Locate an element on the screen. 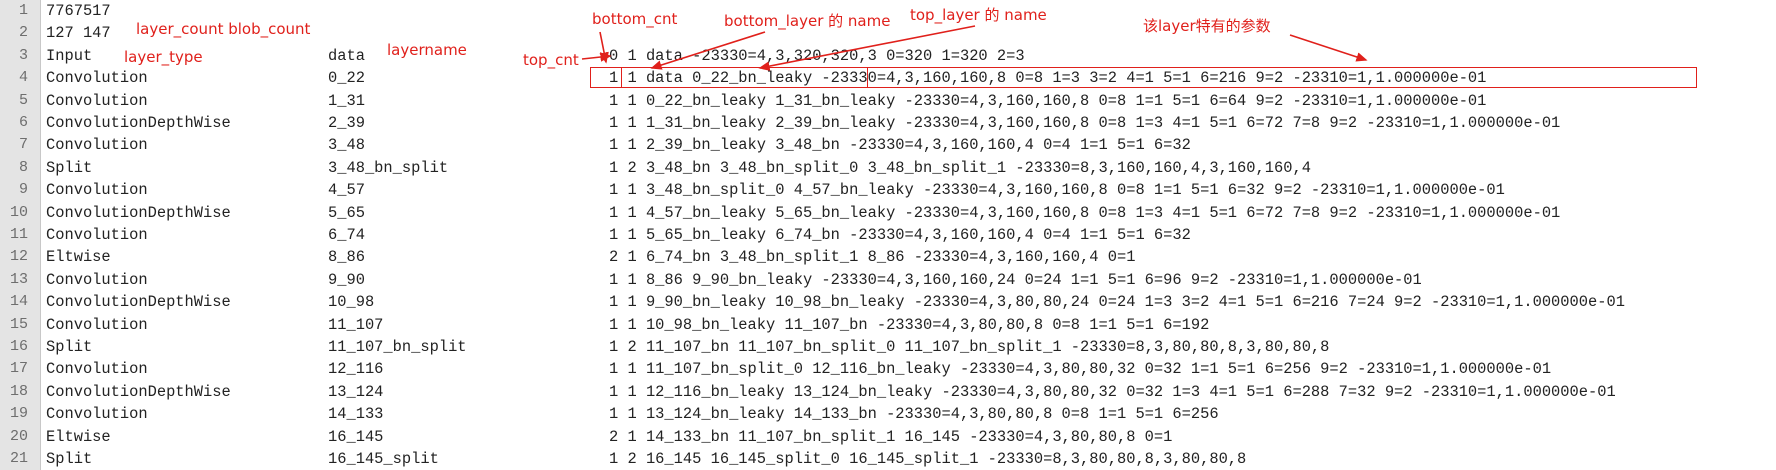  annotation-arrows is located at coordinates (974, 48).